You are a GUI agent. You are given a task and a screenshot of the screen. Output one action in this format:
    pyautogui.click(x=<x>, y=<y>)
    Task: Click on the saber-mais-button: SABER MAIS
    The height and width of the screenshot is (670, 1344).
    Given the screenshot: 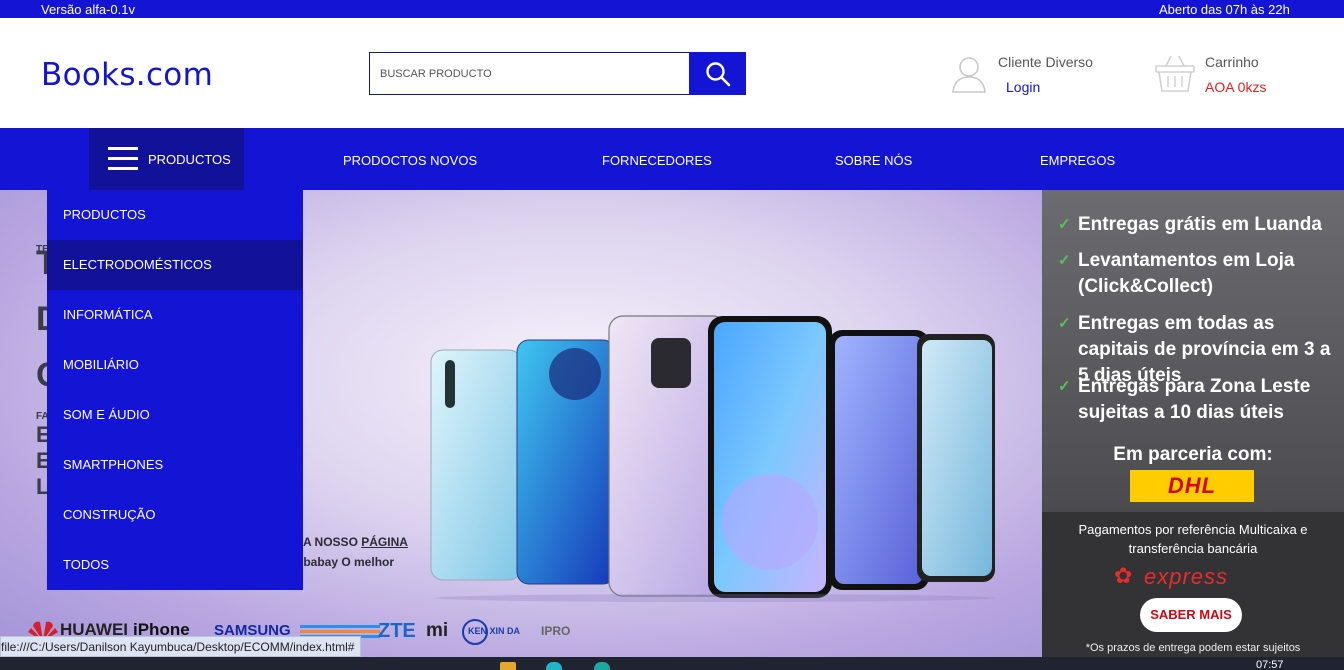 What is the action you would take?
    pyautogui.click(x=1191, y=615)
    